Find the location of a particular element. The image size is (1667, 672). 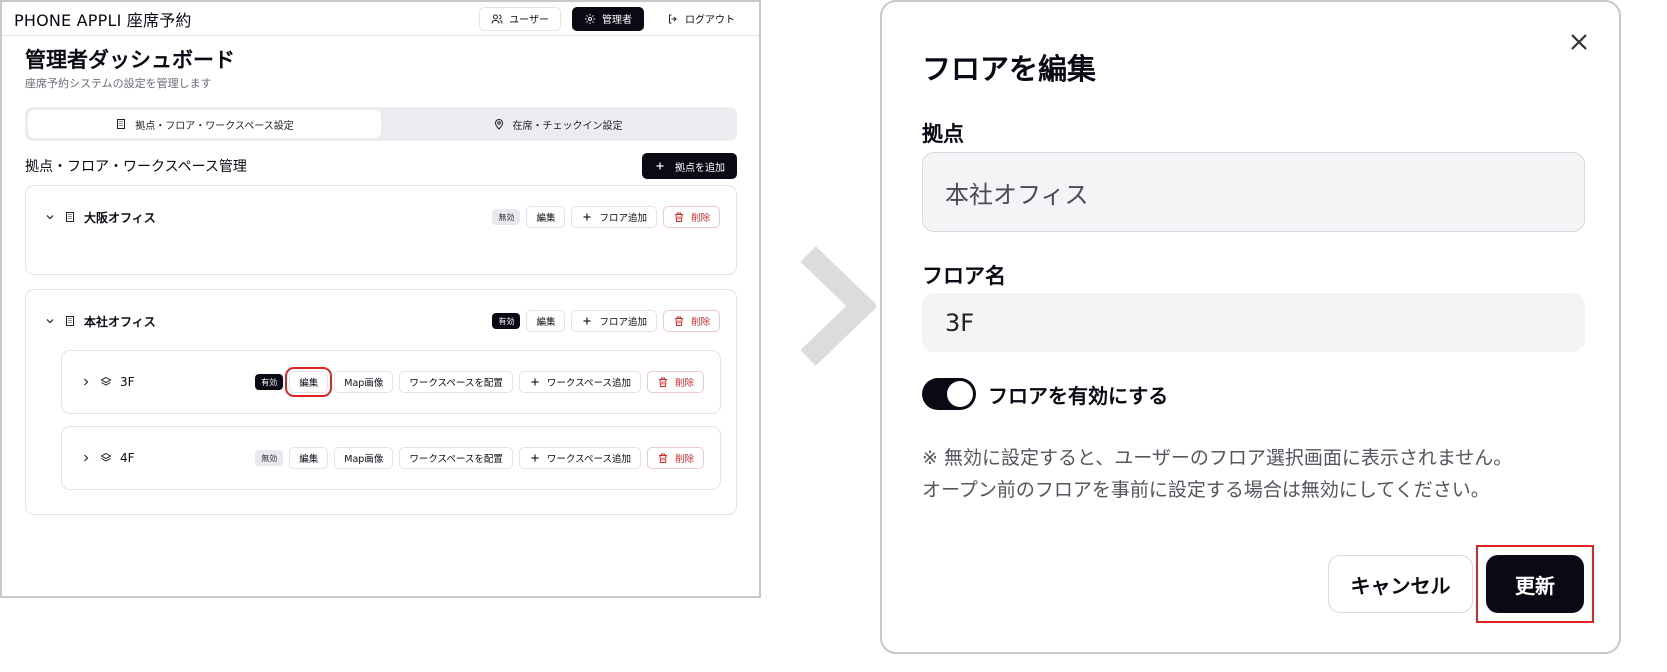

gear-icon is located at coordinates (590, 19).